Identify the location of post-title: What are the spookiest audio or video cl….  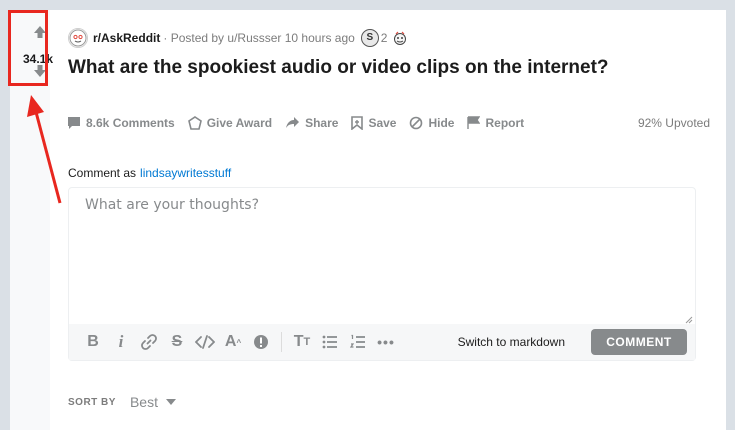
(393, 68).